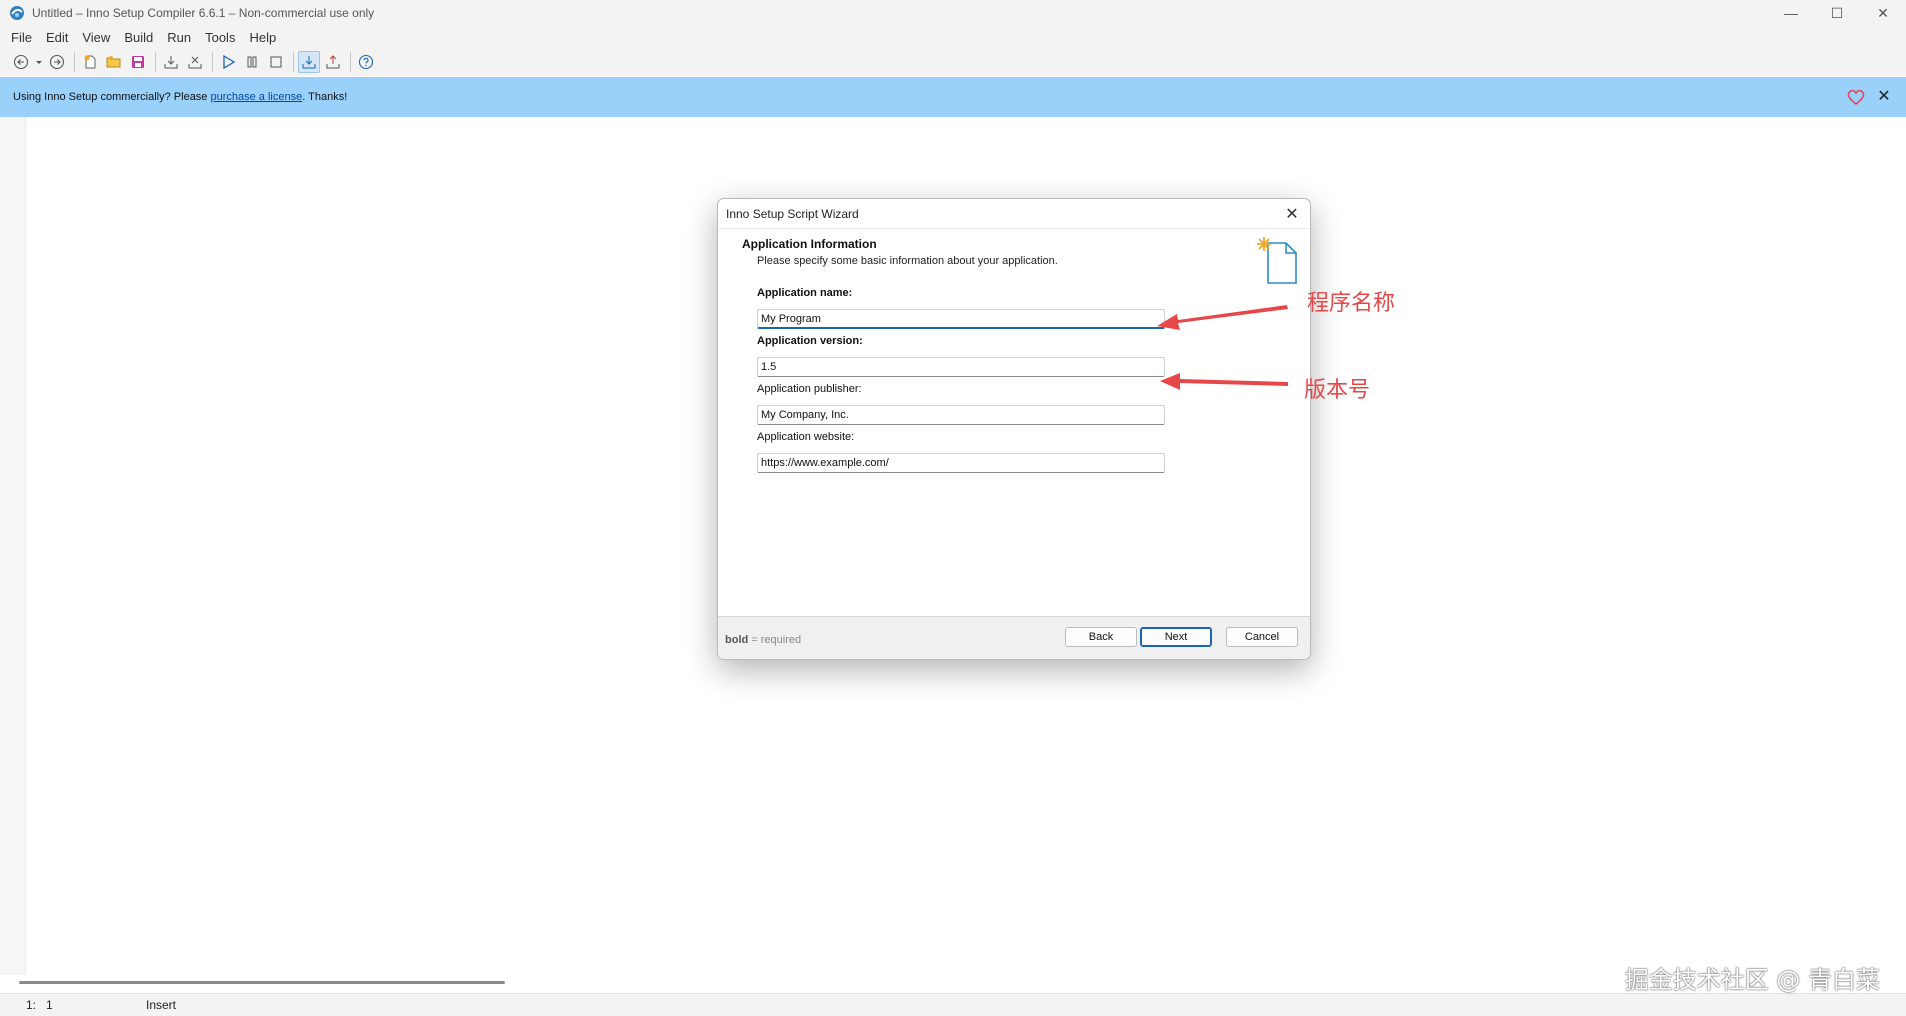 The width and height of the screenshot is (1906, 1016). Describe the element at coordinates (1884, 96) in the screenshot. I see `close-banner-icon: ✕` at that location.